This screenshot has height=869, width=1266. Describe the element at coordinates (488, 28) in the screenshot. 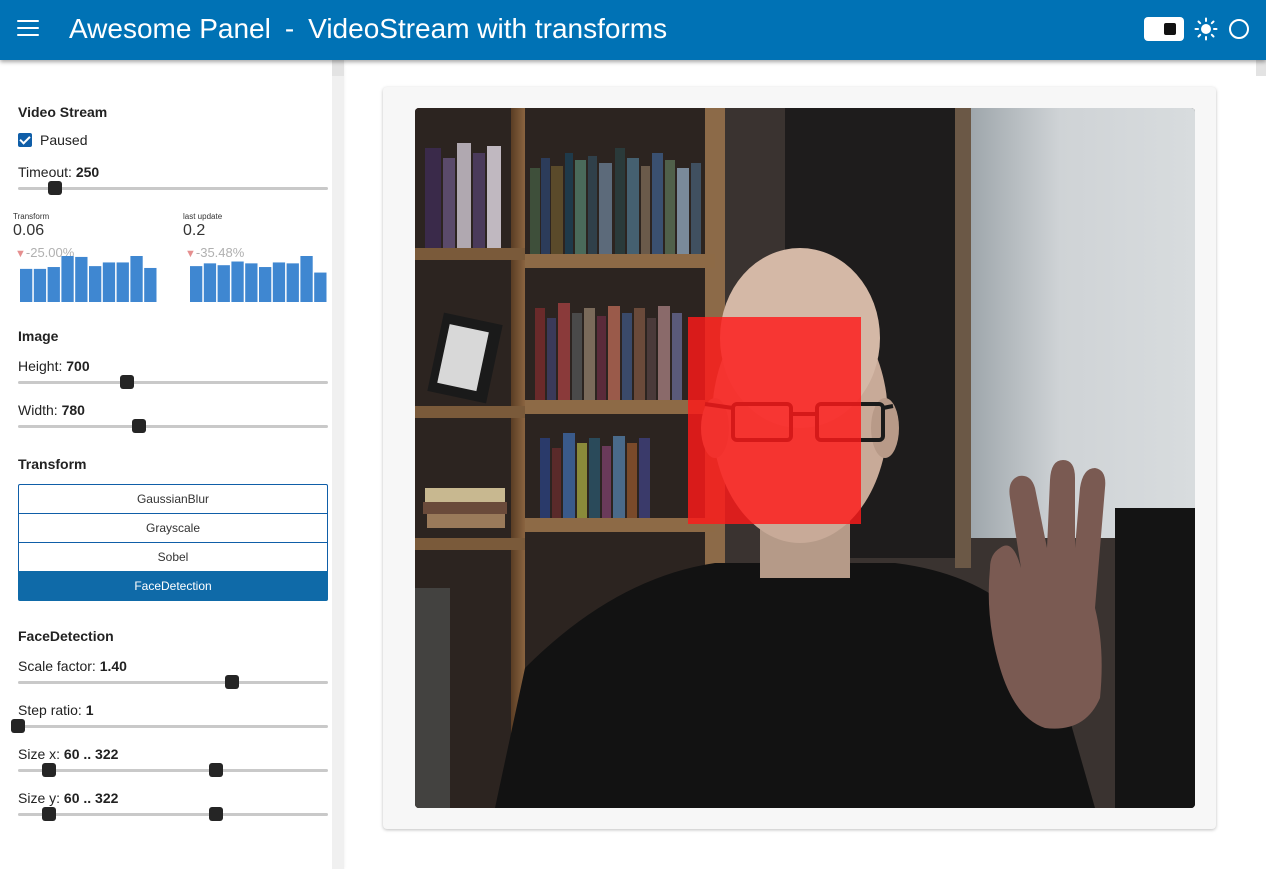

I see `page-title-text: VideoStream with transforms` at that location.